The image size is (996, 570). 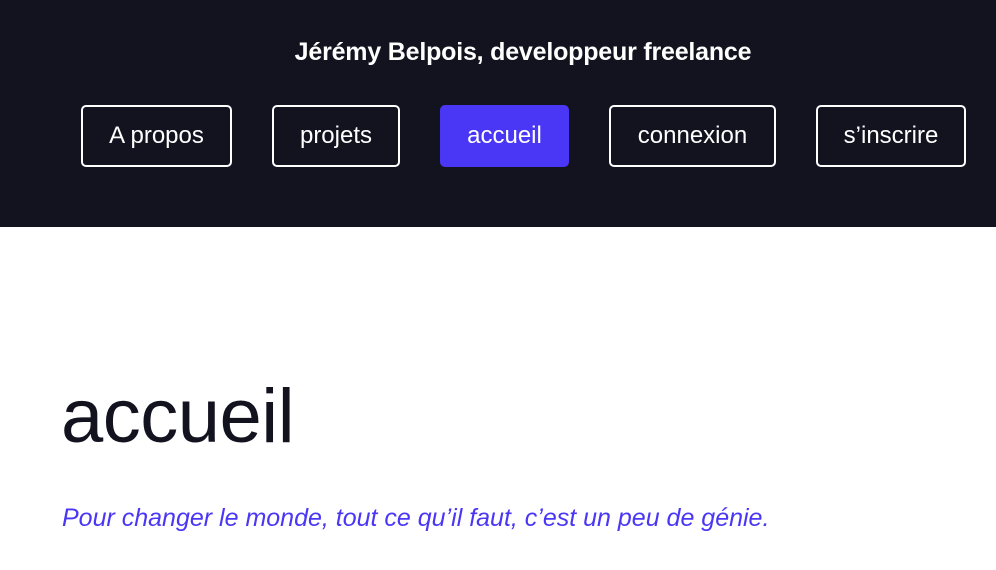 What do you see at coordinates (156, 136) in the screenshot?
I see `nav-about-button: A propos` at bounding box center [156, 136].